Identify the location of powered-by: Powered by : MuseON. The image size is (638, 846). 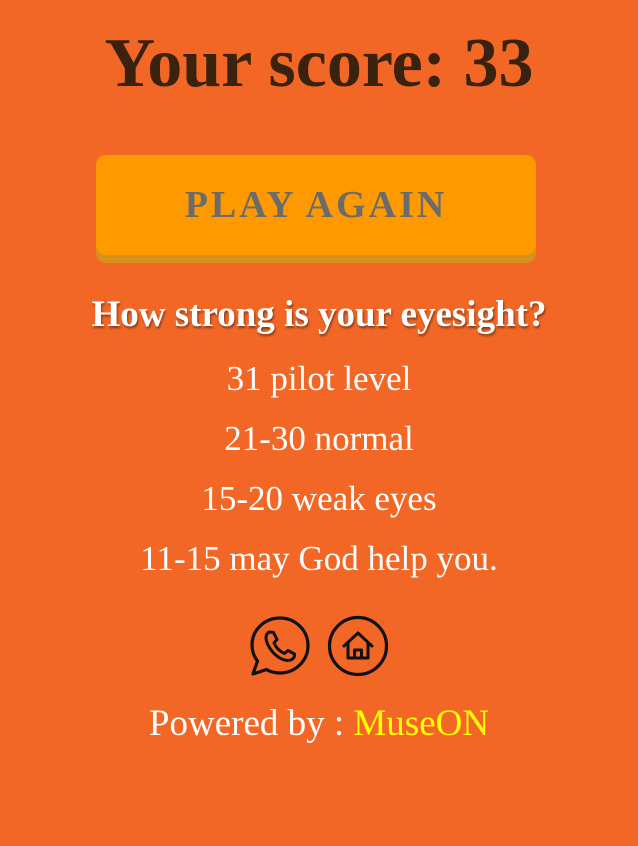
(319, 723).